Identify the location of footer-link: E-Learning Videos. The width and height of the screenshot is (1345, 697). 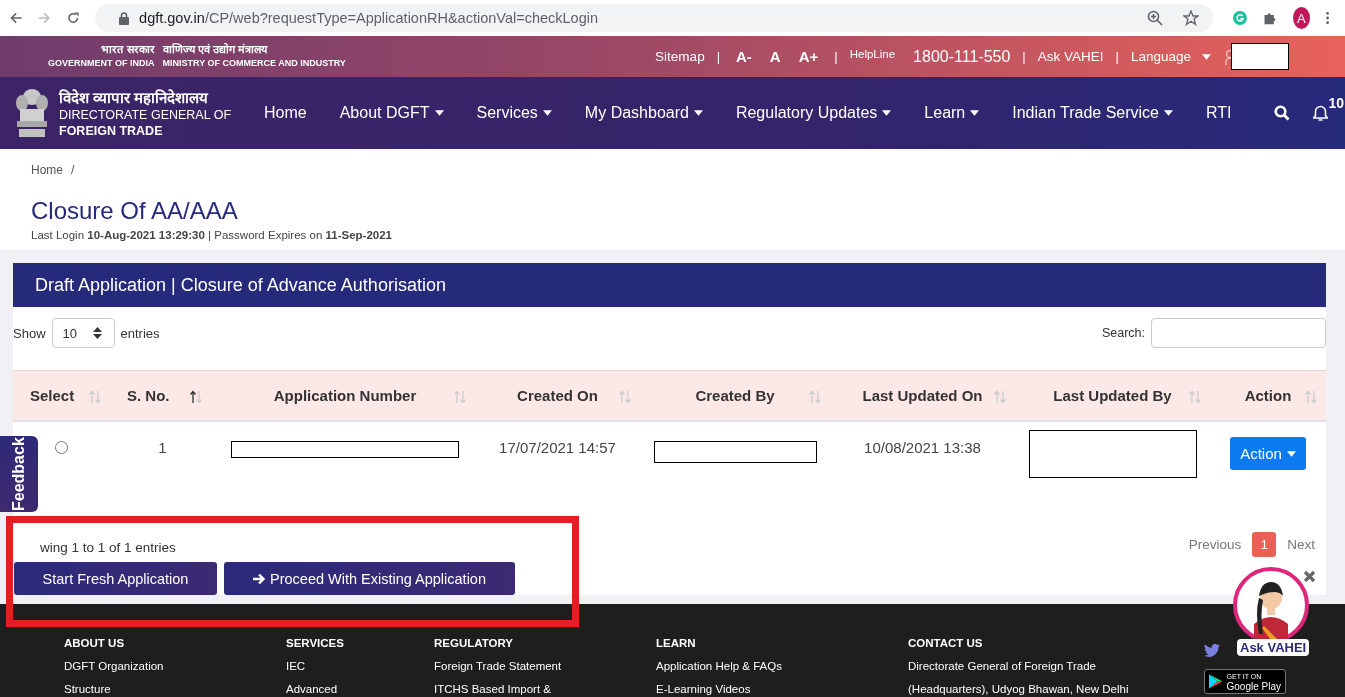
(703, 689).